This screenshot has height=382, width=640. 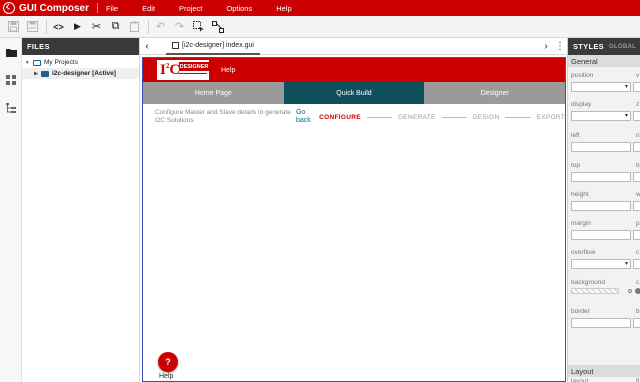 I want to click on i2c-header: I2C DESIGNER Help, so click(x=354, y=70).